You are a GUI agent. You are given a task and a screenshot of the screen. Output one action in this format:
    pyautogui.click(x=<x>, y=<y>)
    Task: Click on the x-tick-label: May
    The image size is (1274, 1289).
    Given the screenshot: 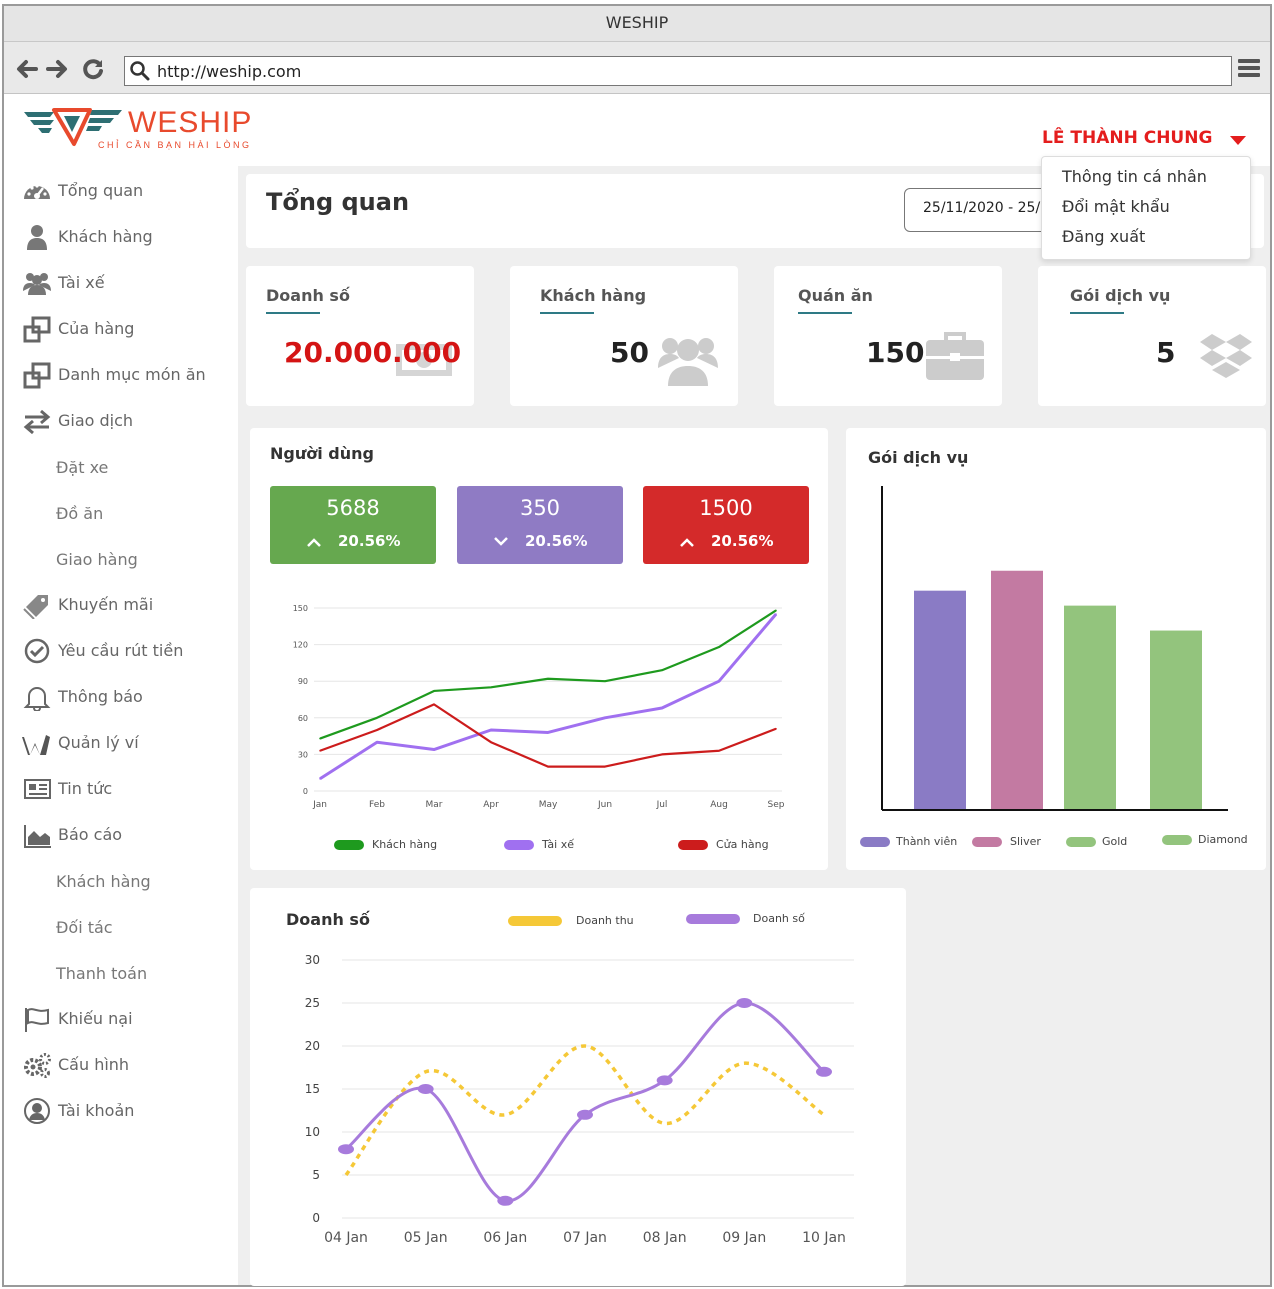 What is the action you would take?
    pyautogui.click(x=548, y=805)
    